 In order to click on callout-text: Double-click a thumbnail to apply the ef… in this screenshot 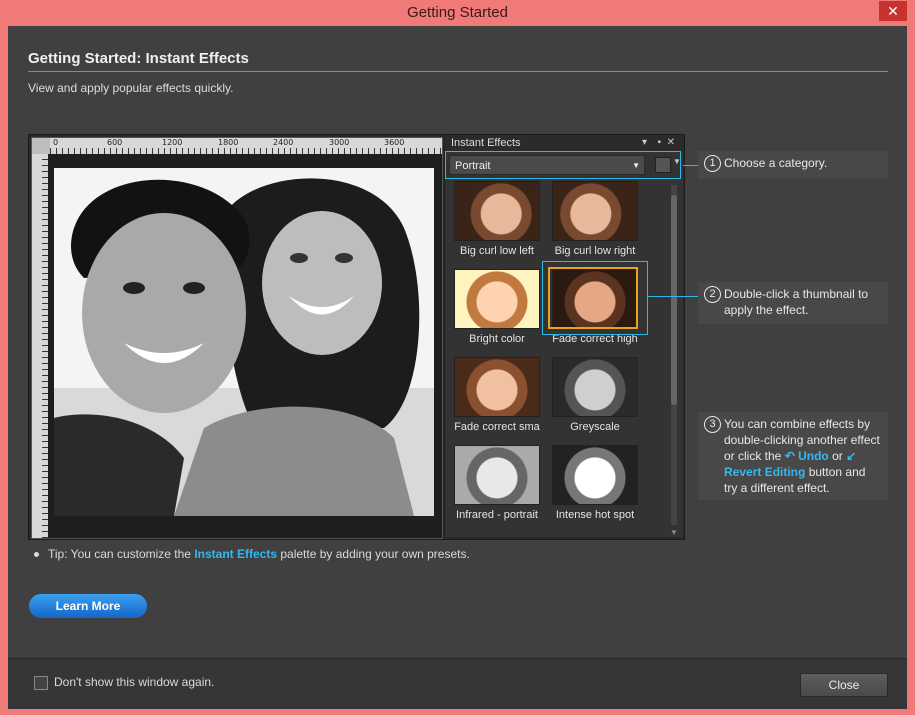, I will do `click(796, 302)`.